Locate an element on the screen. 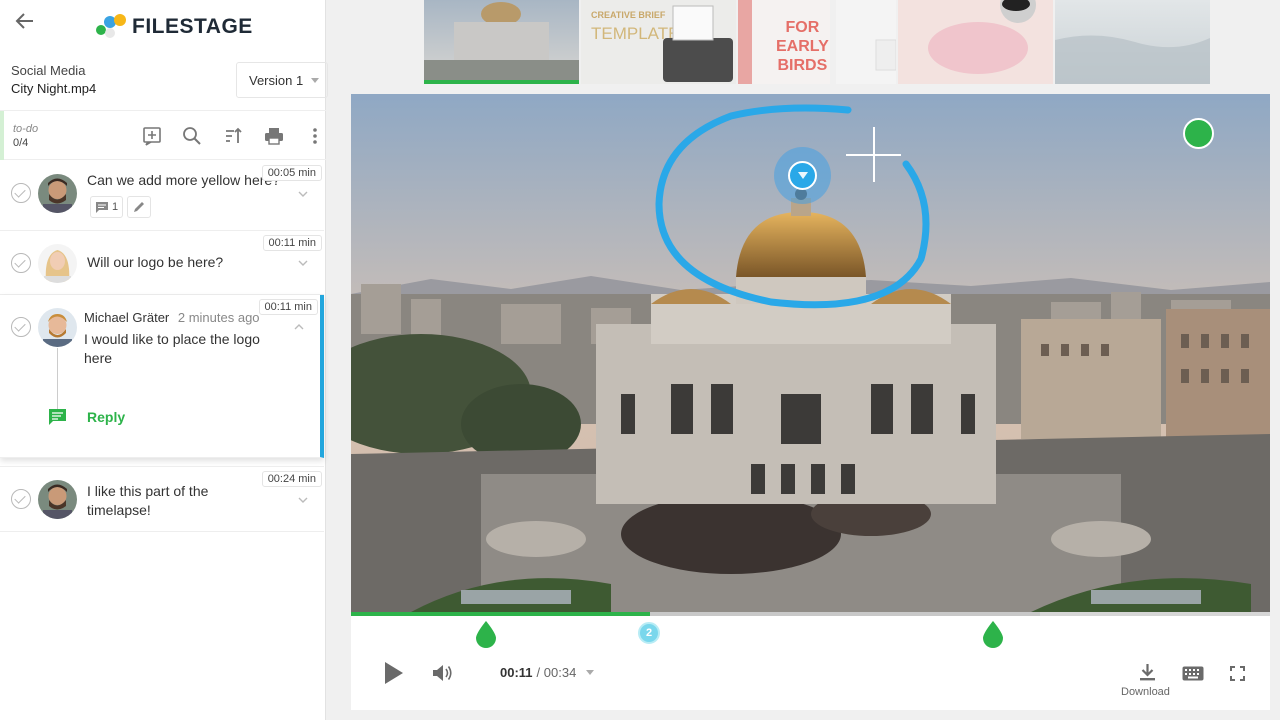 This screenshot has height=720, width=1280. typewriter-image is located at coordinates (698, 43).